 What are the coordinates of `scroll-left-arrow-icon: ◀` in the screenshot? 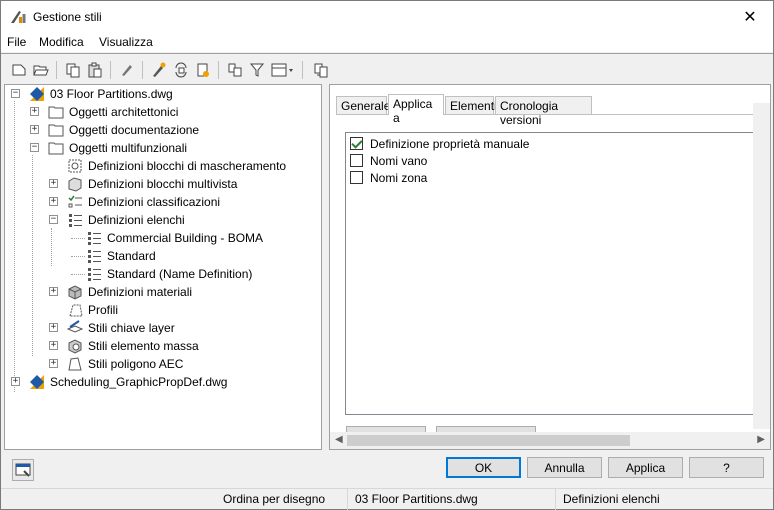 It's located at (339, 439).